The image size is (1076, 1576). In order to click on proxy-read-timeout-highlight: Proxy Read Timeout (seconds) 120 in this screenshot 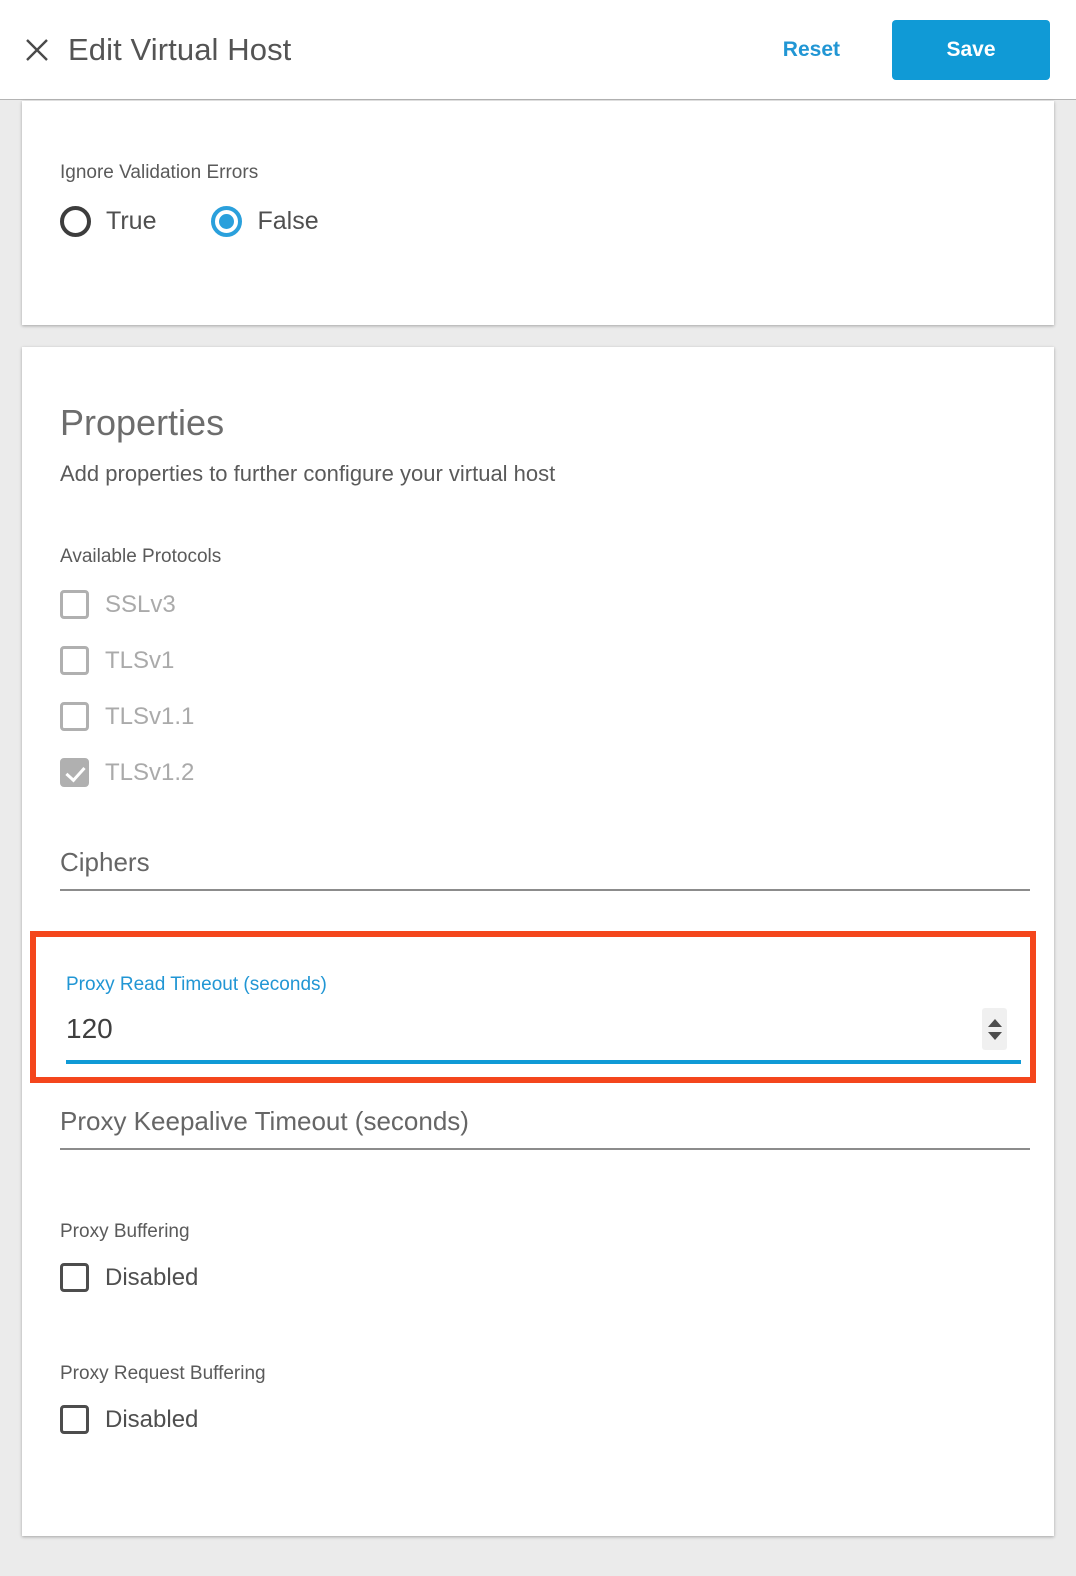, I will do `click(533, 1007)`.